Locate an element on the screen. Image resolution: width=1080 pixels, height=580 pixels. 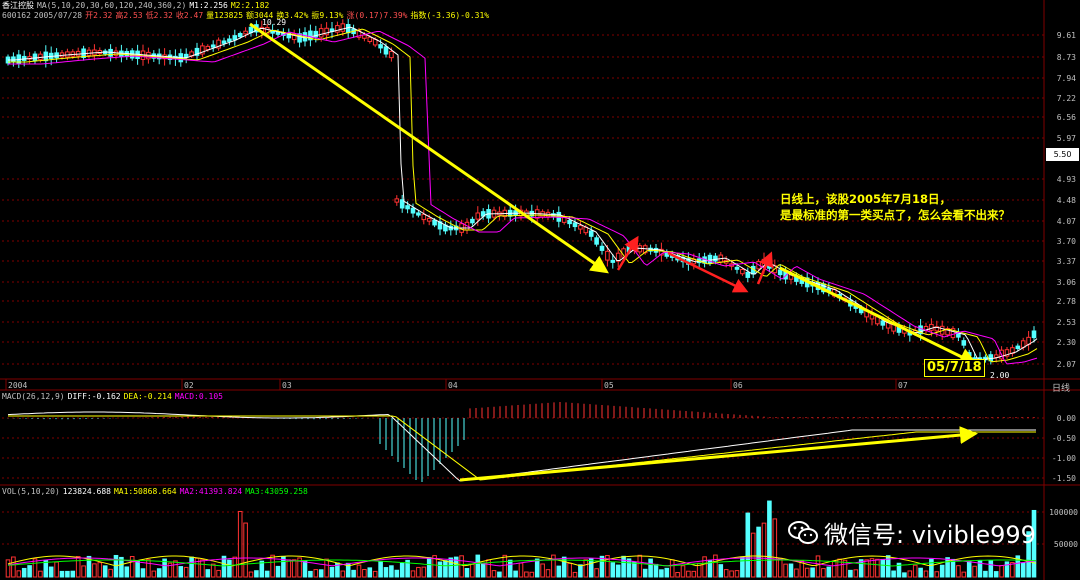
price-tick-label: 2.53 is located at coordinates (1066, 322).